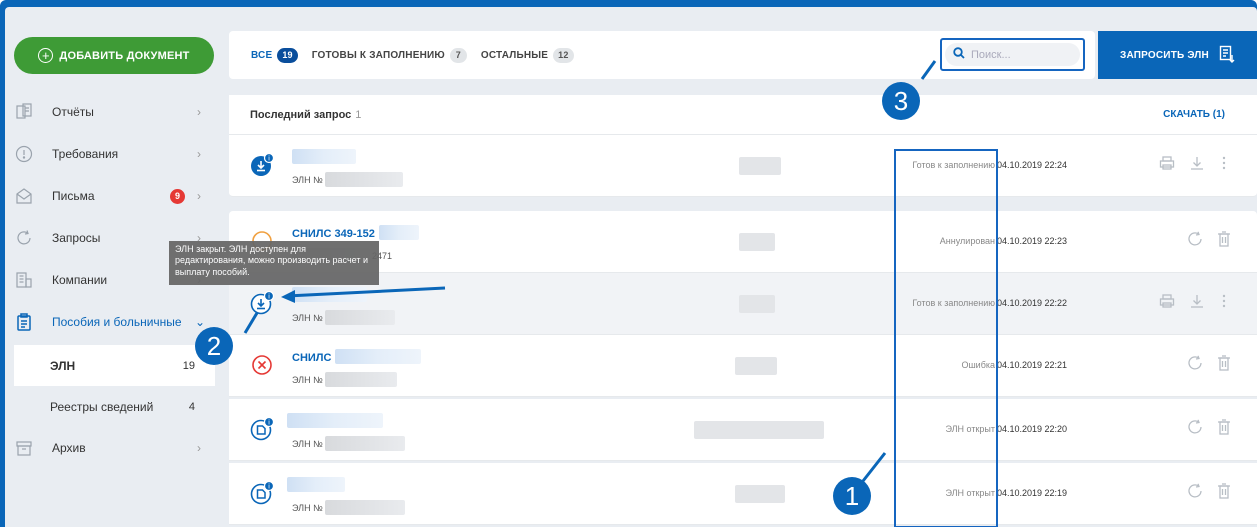 The image size is (1257, 527). Describe the element at coordinates (366, 292) in the screenshot. I see `arrow-line` at that location.